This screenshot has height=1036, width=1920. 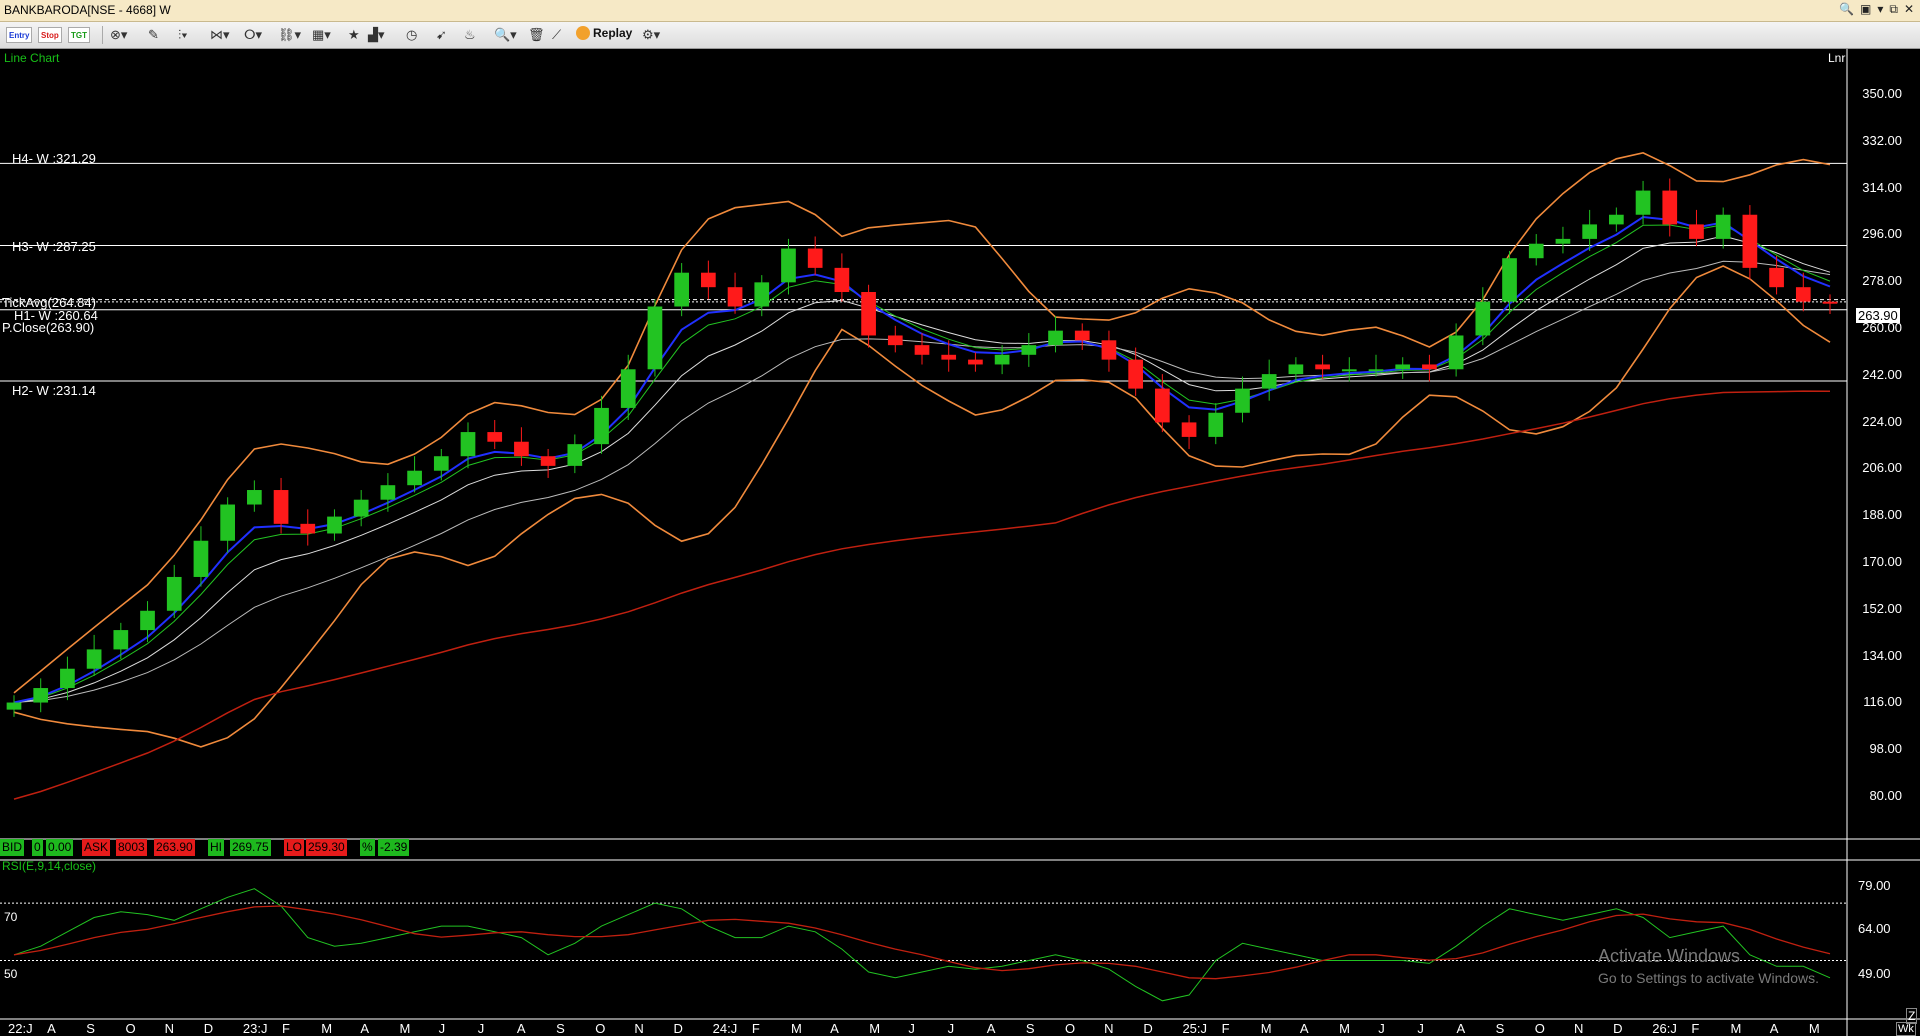 What do you see at coordinates (1882, 234) in the screenshot?
I see `price-tick: 296.00` at bounding box center [1882, 234].